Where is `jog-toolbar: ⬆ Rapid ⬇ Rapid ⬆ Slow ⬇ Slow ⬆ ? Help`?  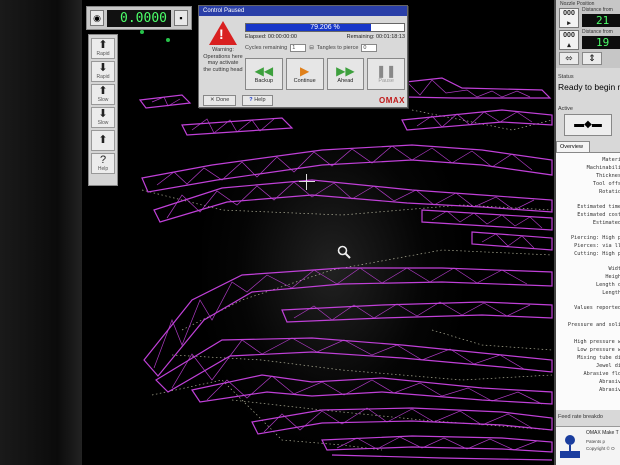
jog-toolbar: ⬆ Rapid ⬇ Rapid ⬆ Slow ⬇ Slow ⬆ ? Help is located at coordinates (103, 110).